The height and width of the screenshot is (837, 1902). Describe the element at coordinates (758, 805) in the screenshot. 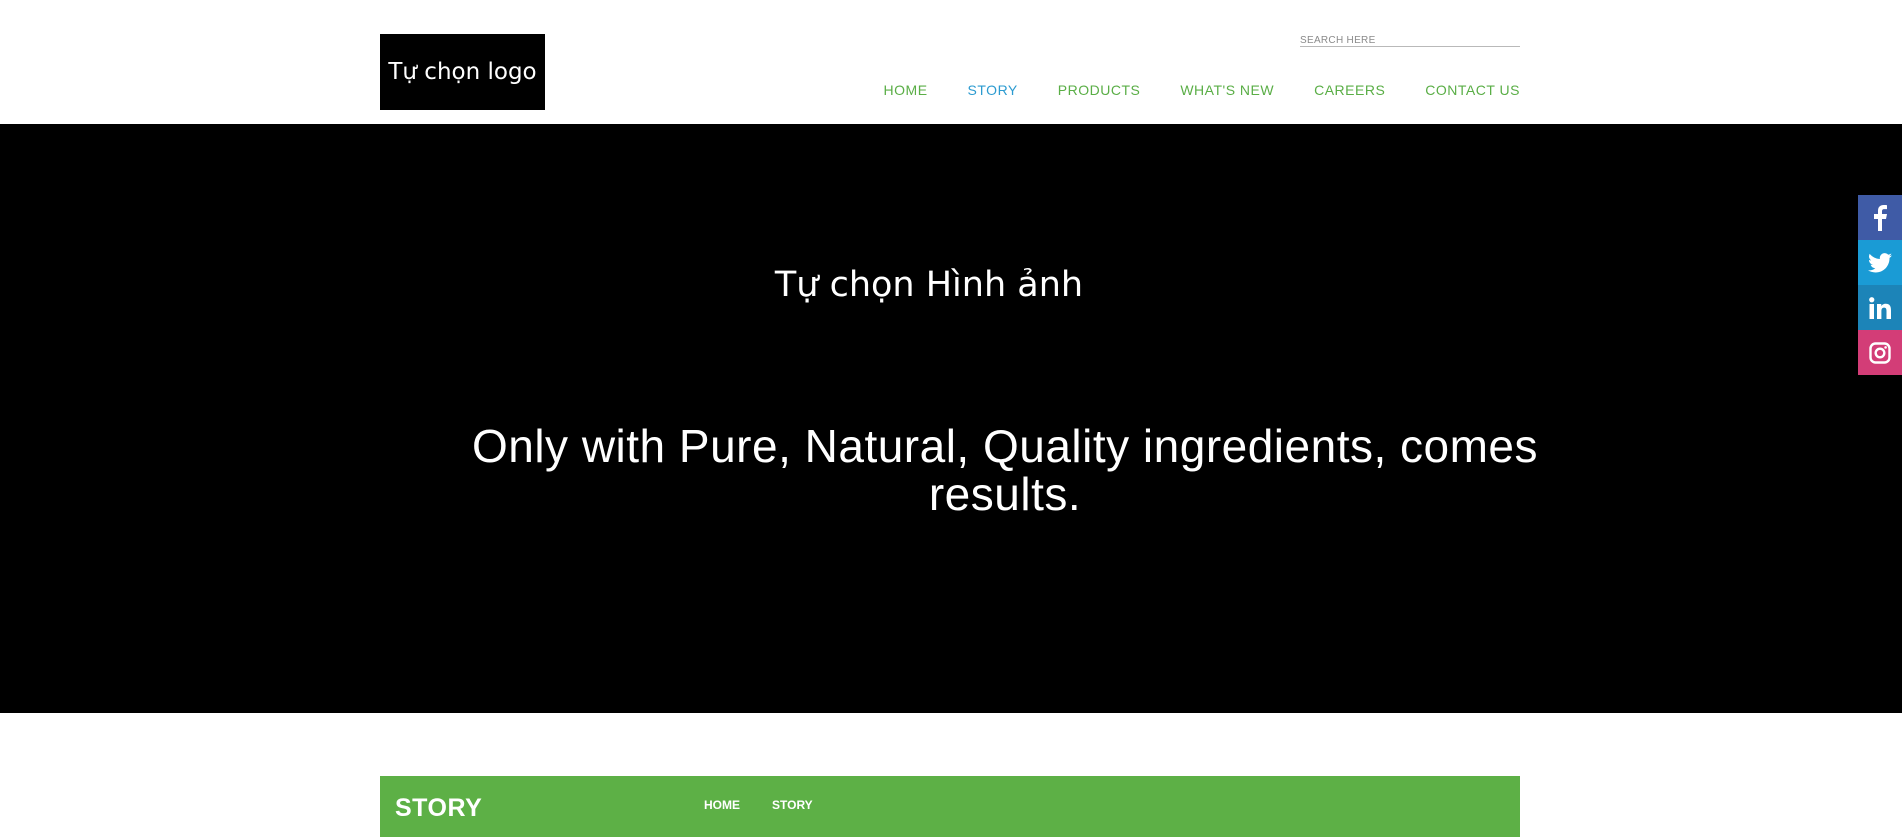

I see `breadcrumb: HOME STORY` at that location.